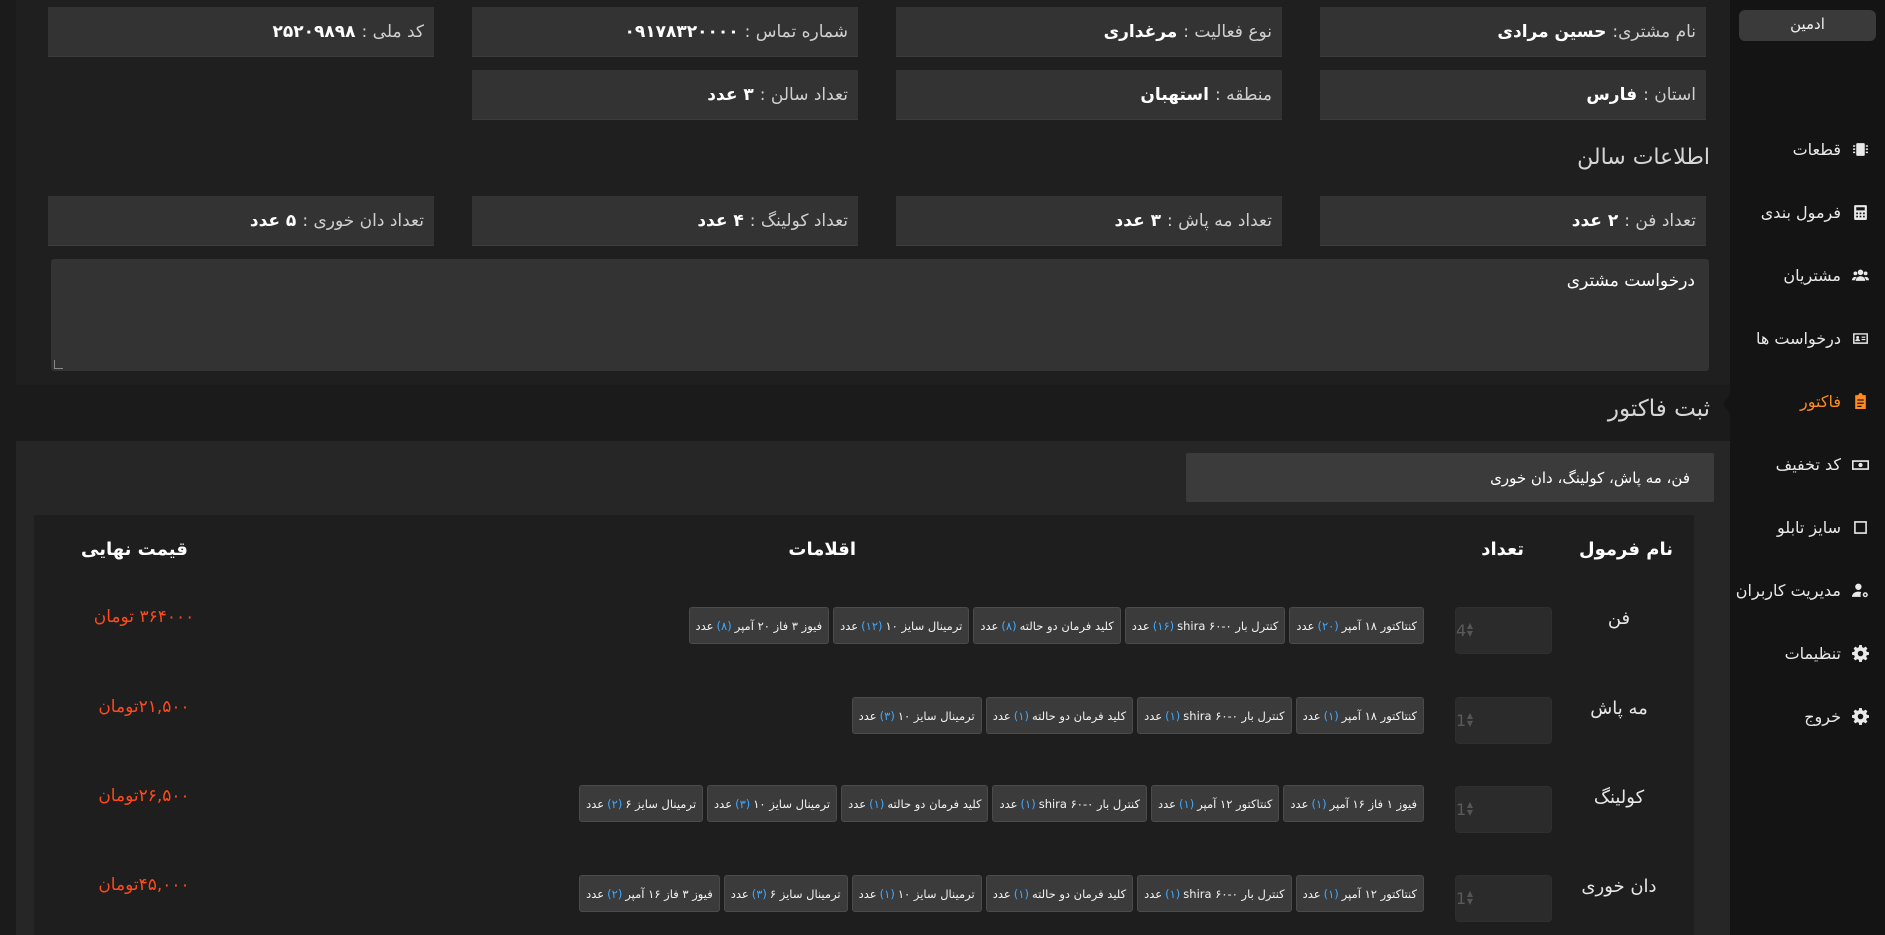  What do you see at coordinates (1807, 716) in the screenshot?
I see `sidebar-item-logout: خروج` at bounding box center [1807, 716].